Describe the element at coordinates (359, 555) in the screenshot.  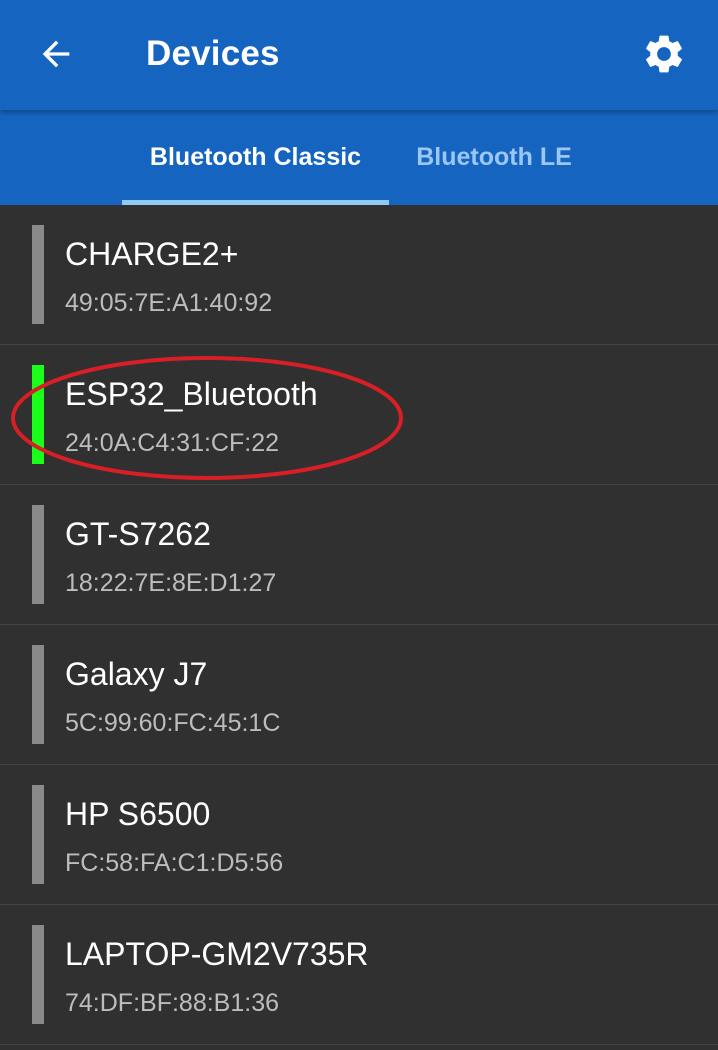
I see `device-item-gt-s7262: GT-S7262 18:22:7E:8E:D1:27` at that location.